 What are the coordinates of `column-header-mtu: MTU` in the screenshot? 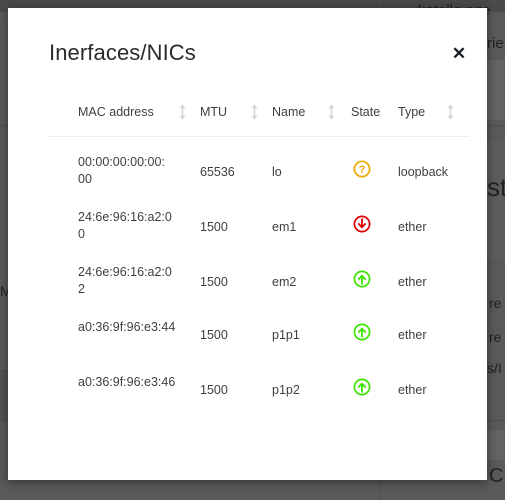 It's located at (213, 112).